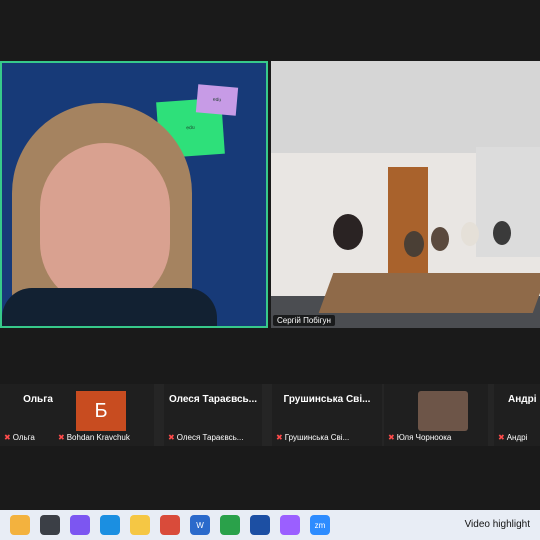  What do you see at coordinates (304, 320) in the screenshot?
I see `name-tag: Сергій Побігун` at bounding box center [304, 320].